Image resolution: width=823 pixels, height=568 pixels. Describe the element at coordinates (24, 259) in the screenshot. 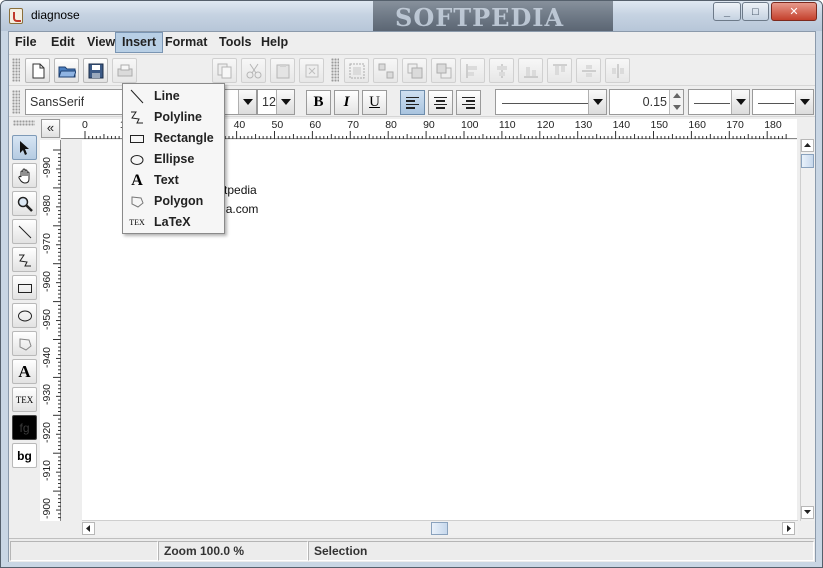

I see `polyline-tool` at that location.